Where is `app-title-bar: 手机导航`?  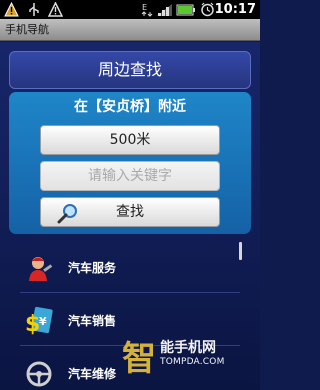
app-title-bar: 手机导航 is located at coordinates (130, 30).